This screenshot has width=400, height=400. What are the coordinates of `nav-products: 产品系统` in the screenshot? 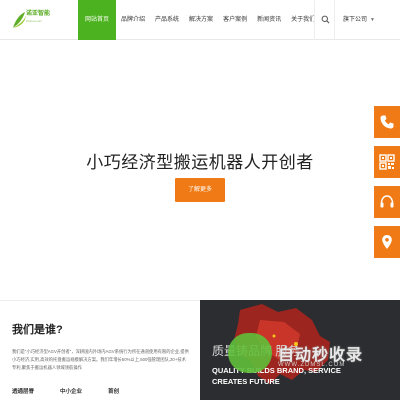 It's located at (167, 20).